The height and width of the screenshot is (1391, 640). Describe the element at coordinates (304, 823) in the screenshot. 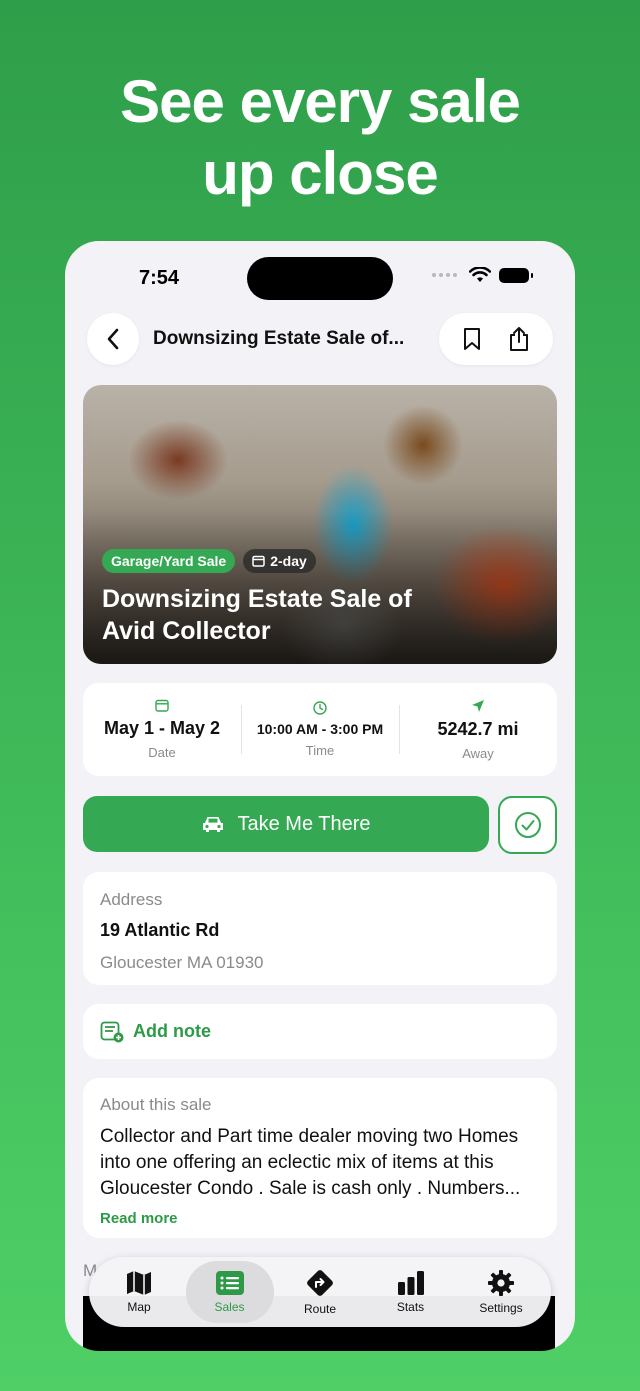

I see `take-me-there-label: Take Me There` at that location.